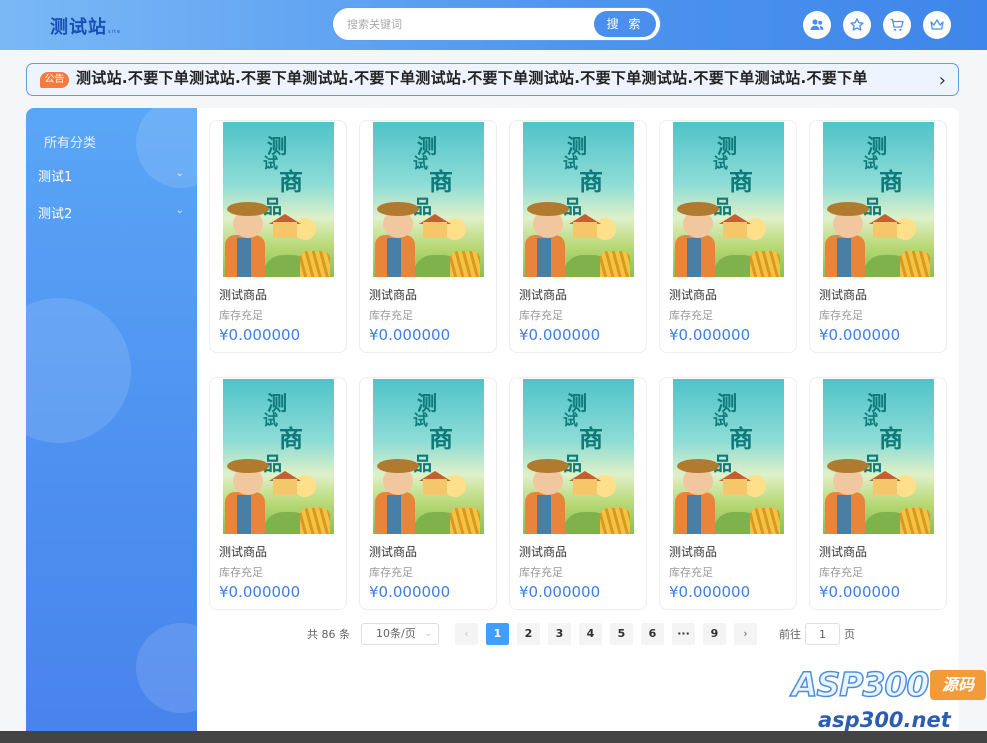 This screenshot has height=743, width=987. Describe the element at coordinates (396, 633) in the screenshot. I see `page-size-value: 10条/页` at that location.